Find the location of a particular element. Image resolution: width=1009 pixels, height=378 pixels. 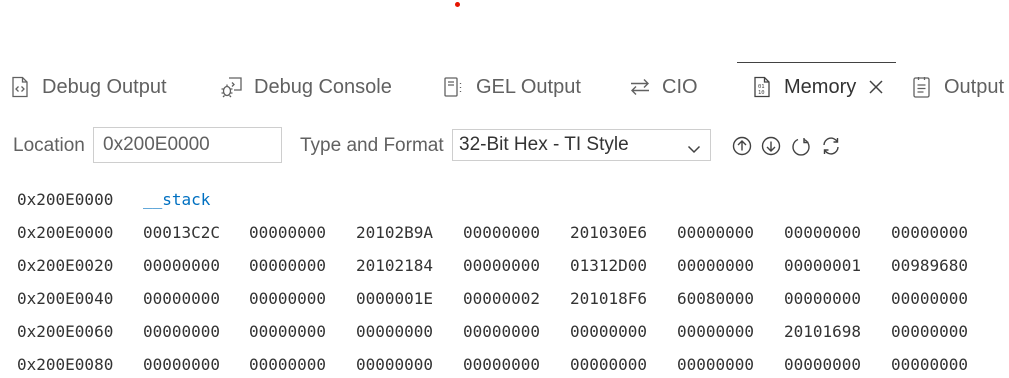

type-format-label: Type and Format is located at coordinates (372, 145).